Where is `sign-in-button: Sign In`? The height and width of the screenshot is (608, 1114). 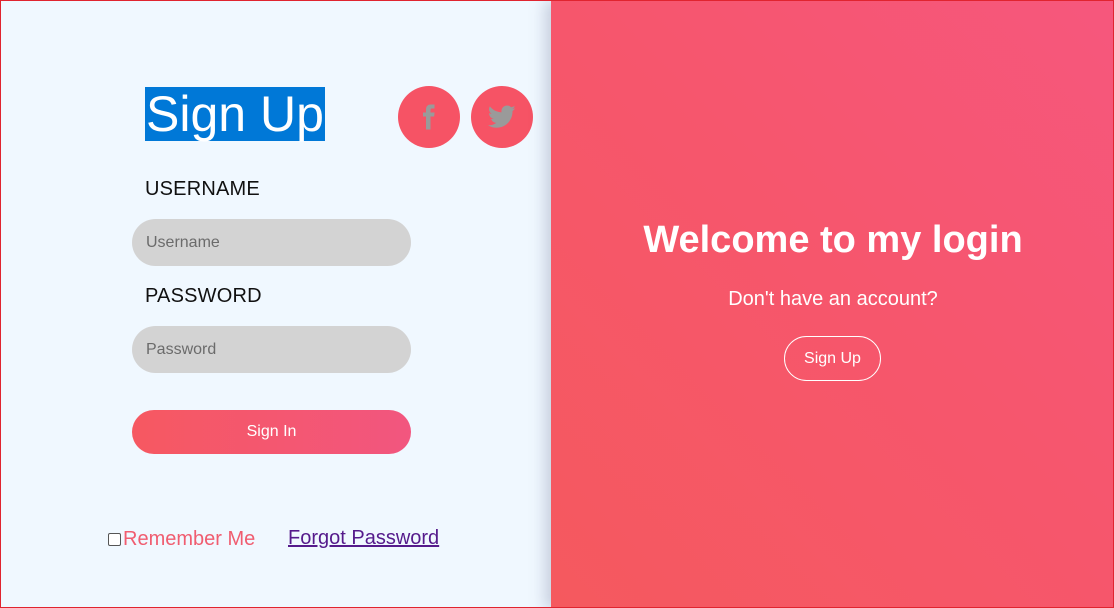
sign-in-button: Sign In is located at coordinates (271, 432).